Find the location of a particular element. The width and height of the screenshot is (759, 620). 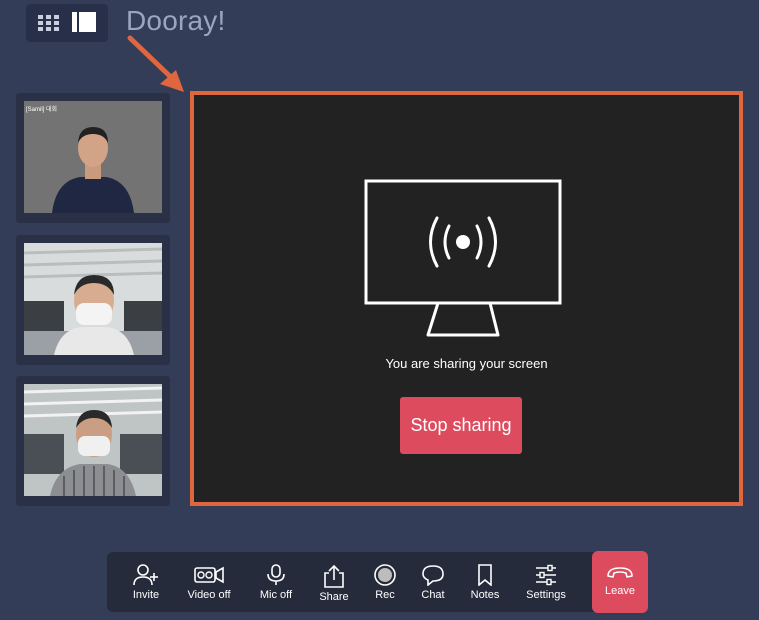

add-user-icon is located at coordinates (145, 575).